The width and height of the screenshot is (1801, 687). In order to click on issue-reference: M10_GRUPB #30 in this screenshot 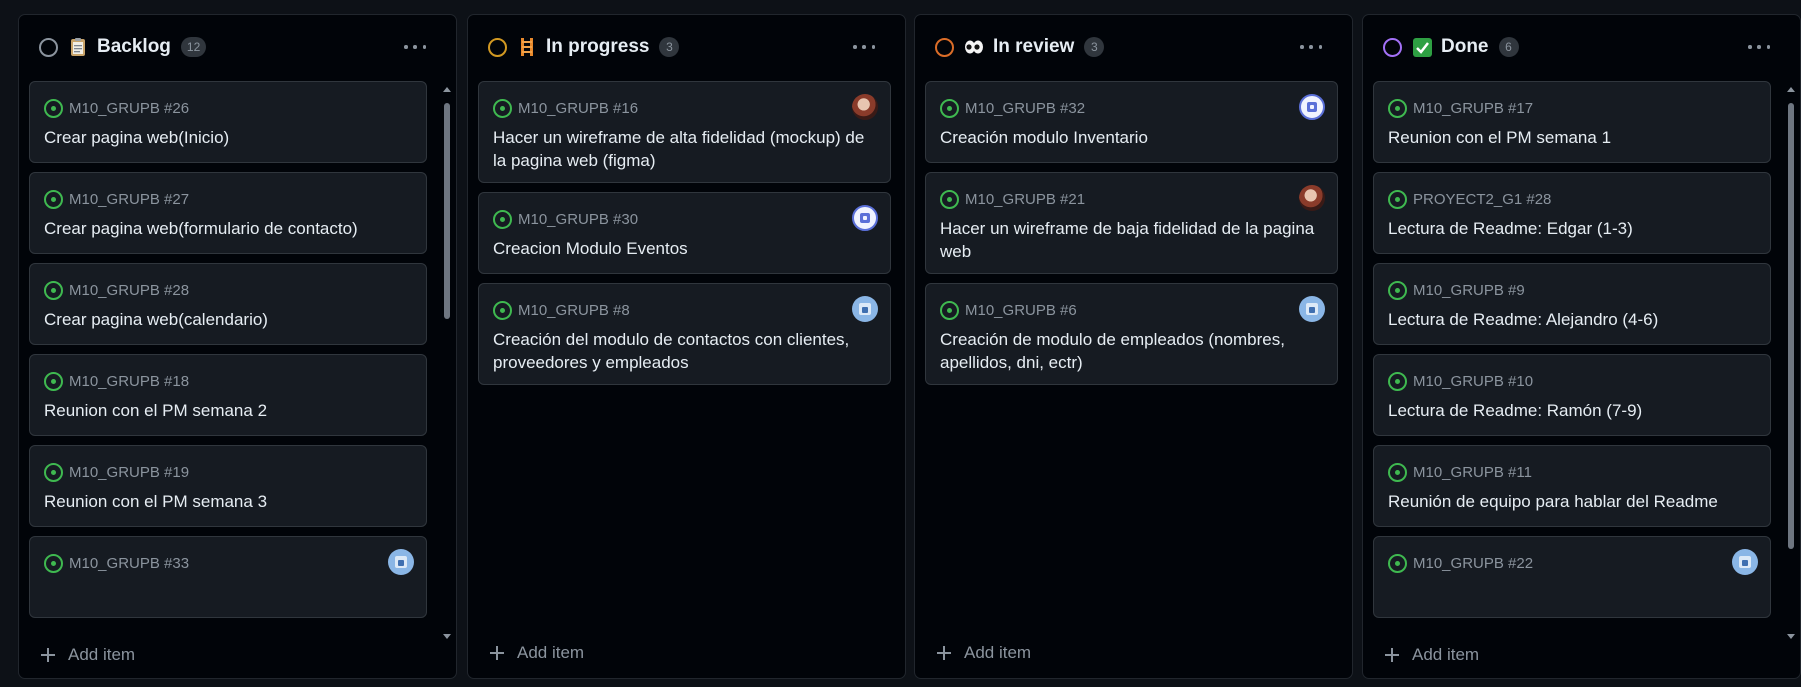, I will do `click(565, 219)`.